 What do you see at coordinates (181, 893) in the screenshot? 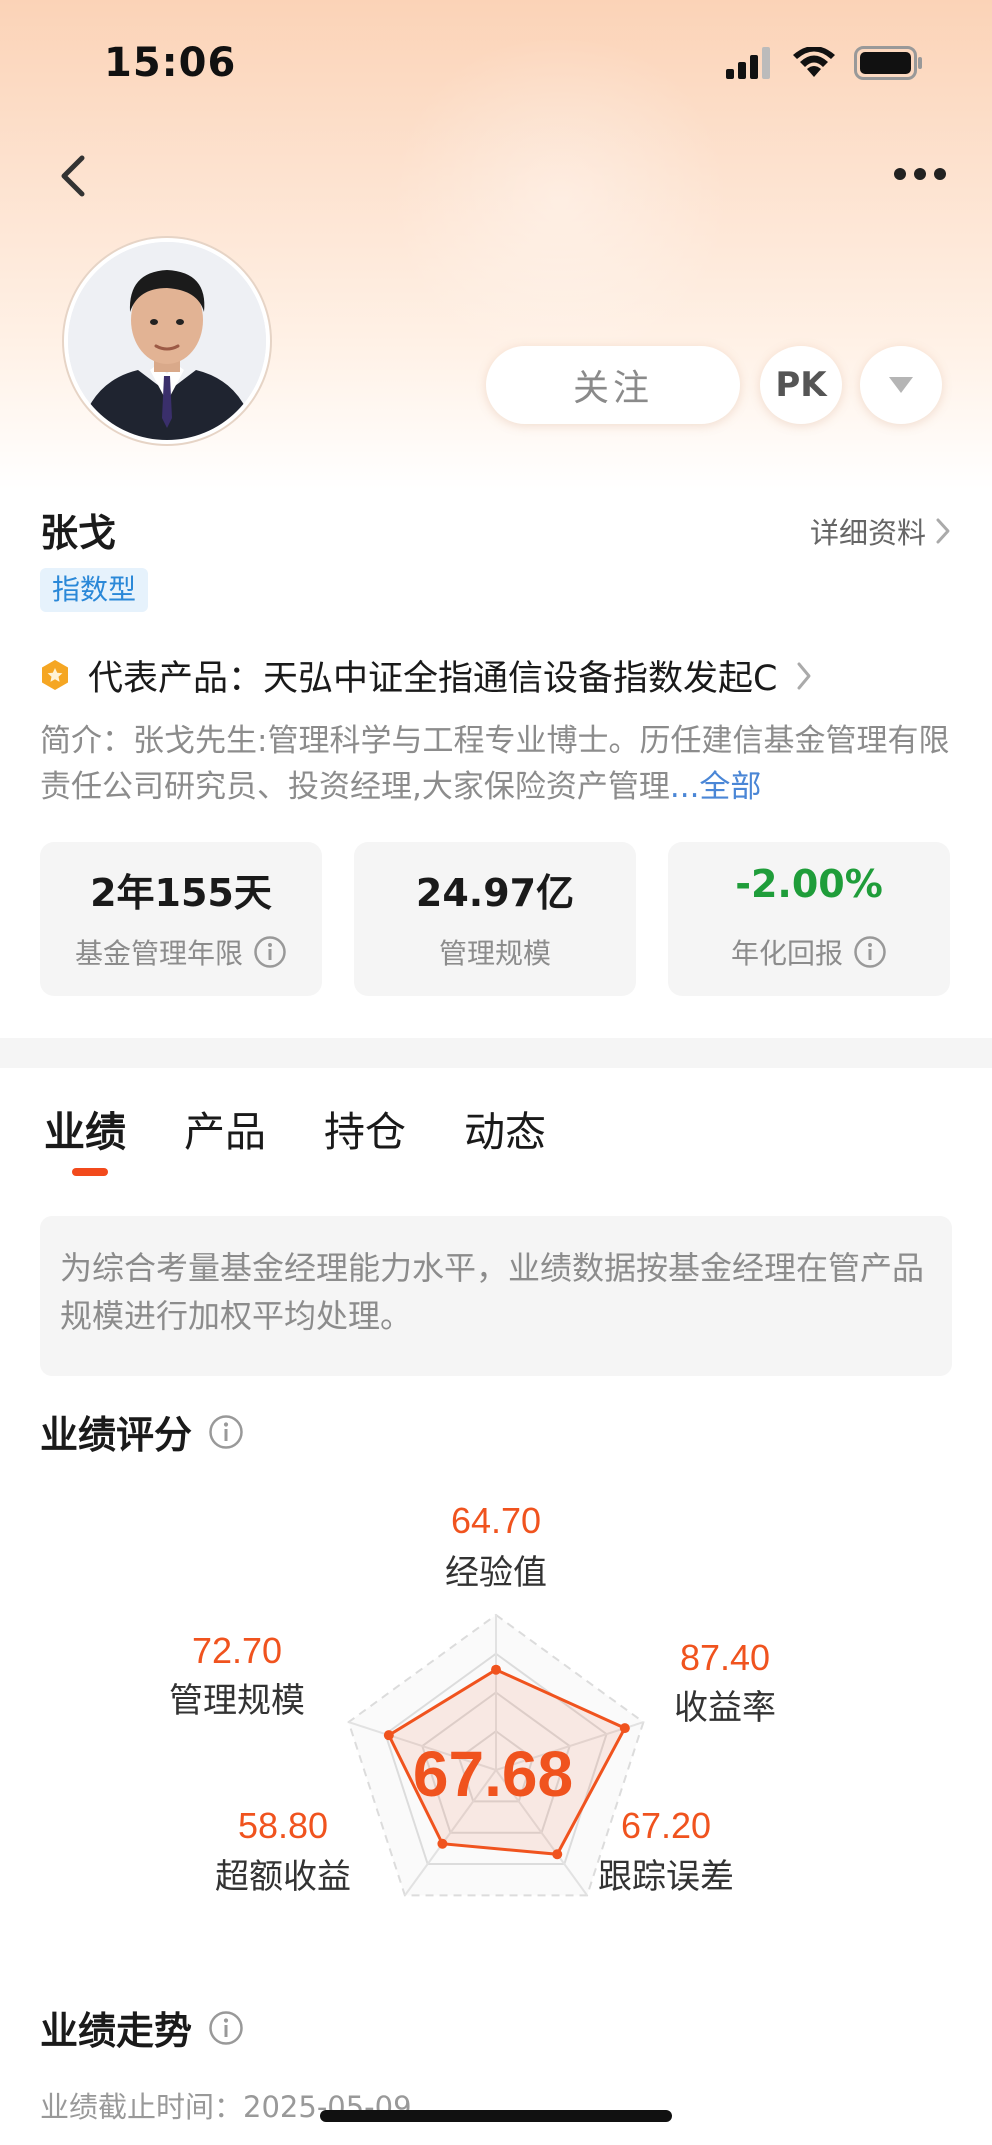
I see `stat-value: 2年155天` at bounding box center [181, 893].